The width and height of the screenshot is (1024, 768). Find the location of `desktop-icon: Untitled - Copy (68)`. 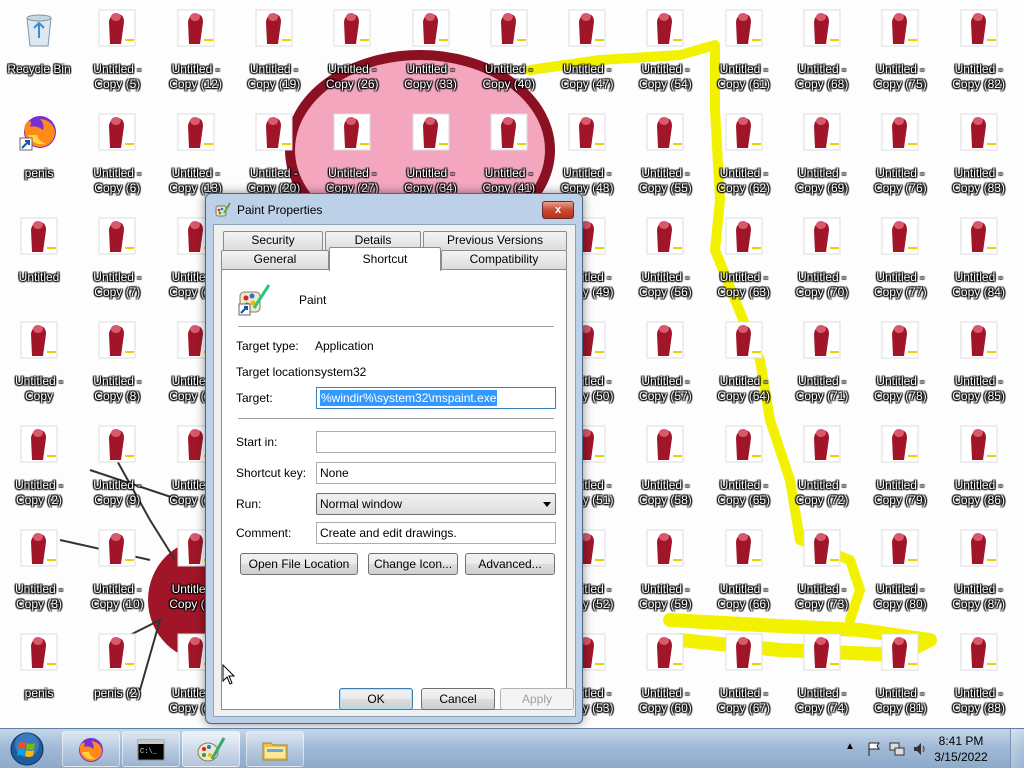

desktop-icon: Untitled - Copy (68) is located at coordinates (822, 52).